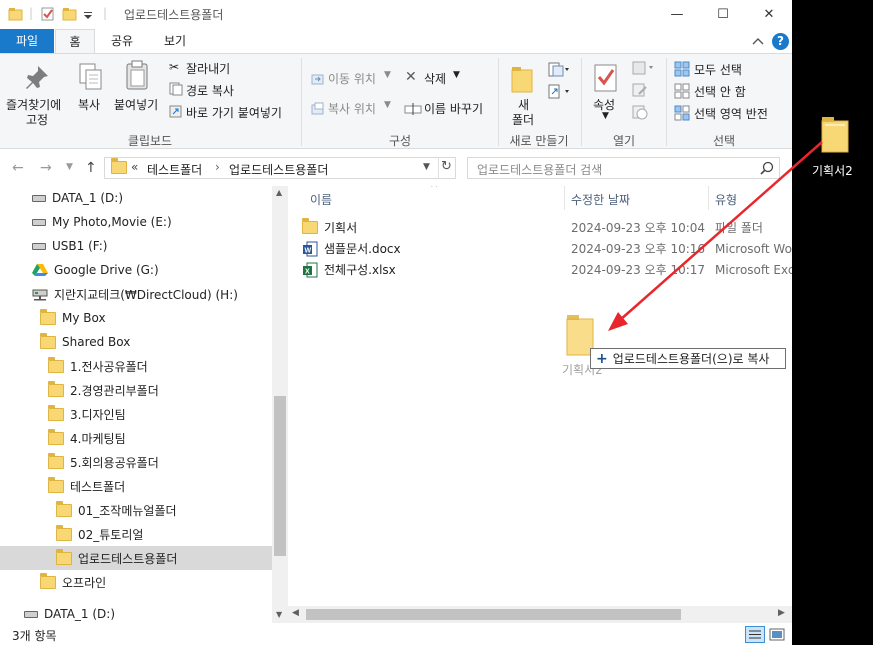 Image resolution: width=873 pixels, height=645 pixels. What do you see at coordinates (210, 90) in the screenshot?
I see `copy-path-button: 경로 복사` at bounding box center [210, 90].